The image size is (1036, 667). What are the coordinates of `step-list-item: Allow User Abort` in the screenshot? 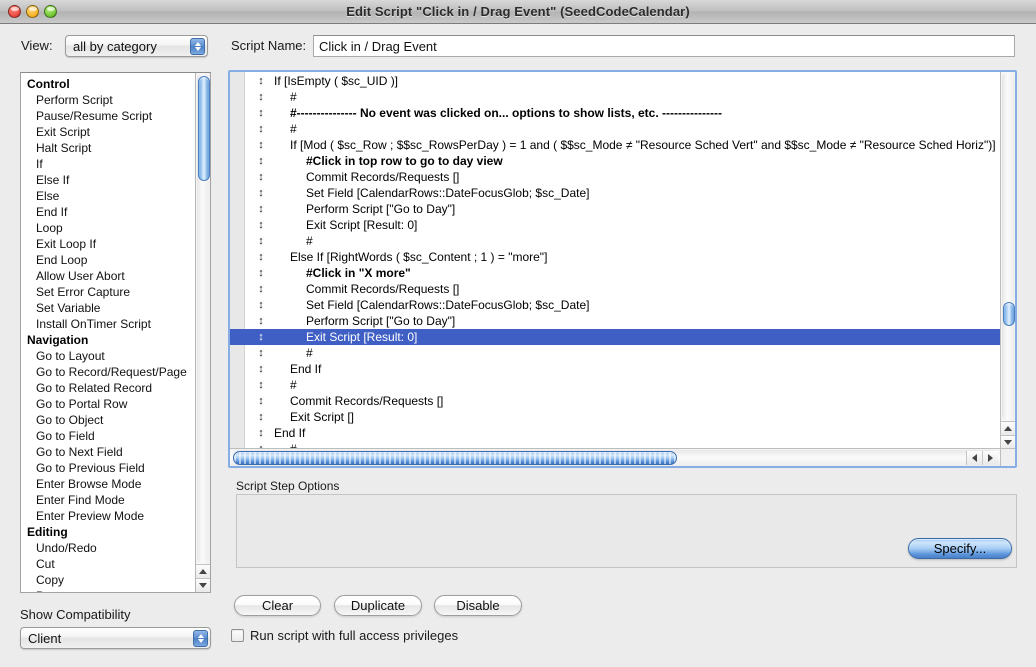 It's located at (109, 276).